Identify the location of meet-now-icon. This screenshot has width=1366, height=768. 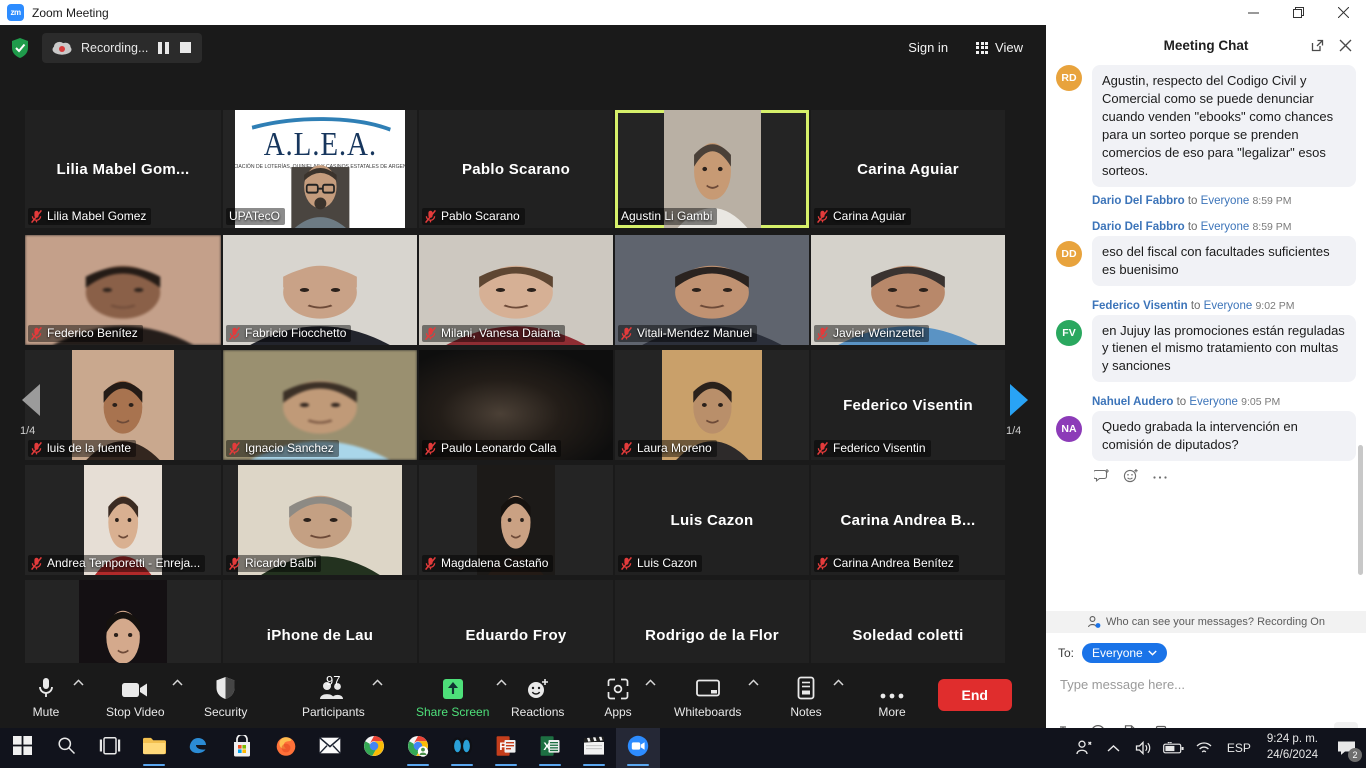
(1084, 748).